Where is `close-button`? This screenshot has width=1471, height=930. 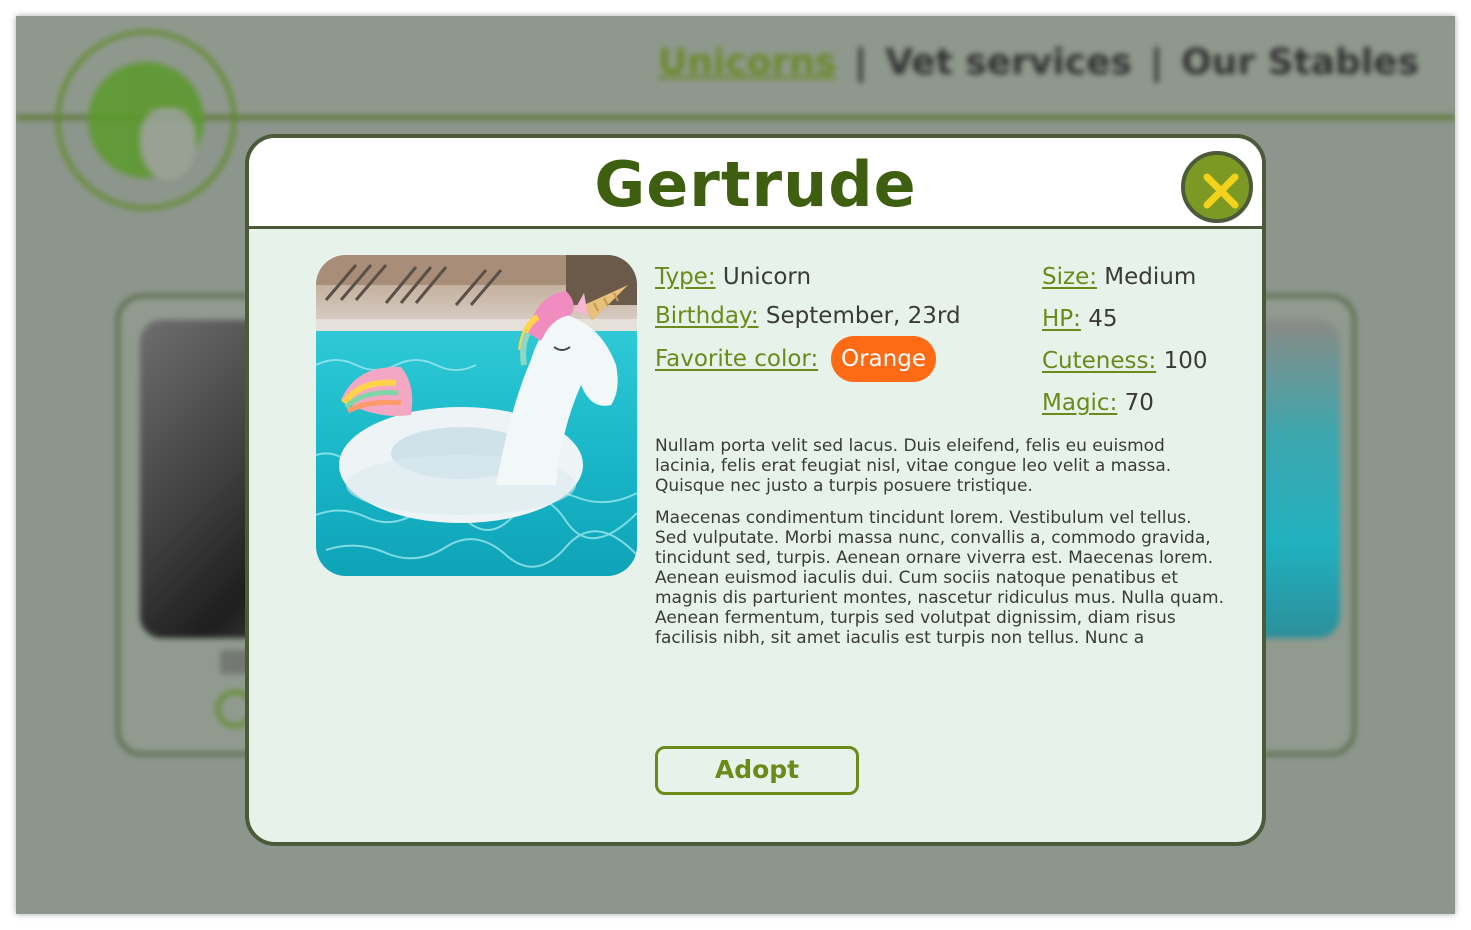
close-button is located at coordinates (1217, 187).